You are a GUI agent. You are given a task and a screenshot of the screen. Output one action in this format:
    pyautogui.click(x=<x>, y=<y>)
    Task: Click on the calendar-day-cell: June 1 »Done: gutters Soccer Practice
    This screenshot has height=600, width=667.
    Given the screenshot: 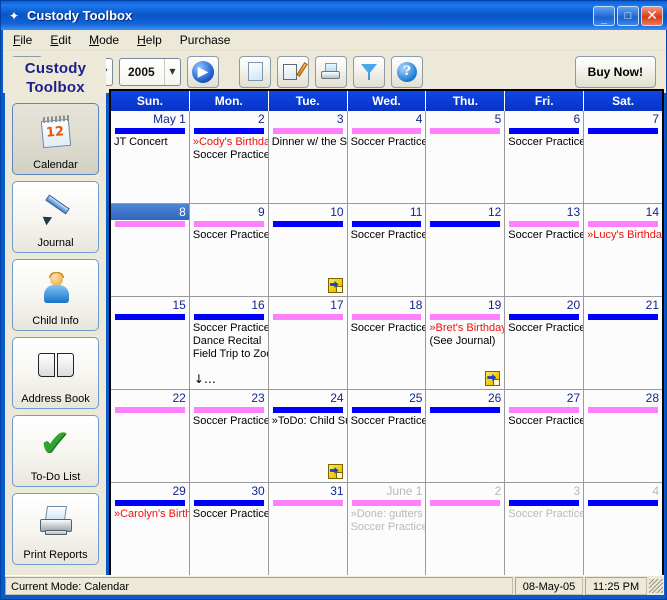 What is the action you would take?
    pyautogui.click(x=387, y=529)
    